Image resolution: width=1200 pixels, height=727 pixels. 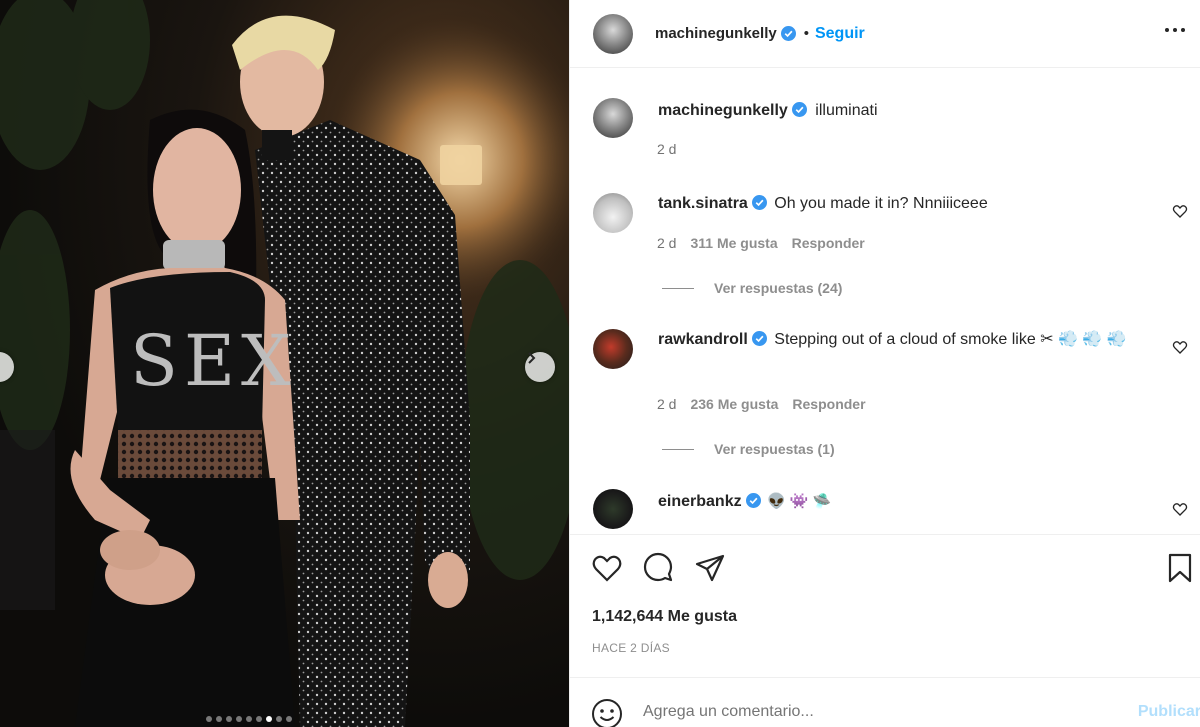 What do you see at coordinates (607, 712) in the screenshot?
I see `smiley-icon` at bounding box center [607, 712].